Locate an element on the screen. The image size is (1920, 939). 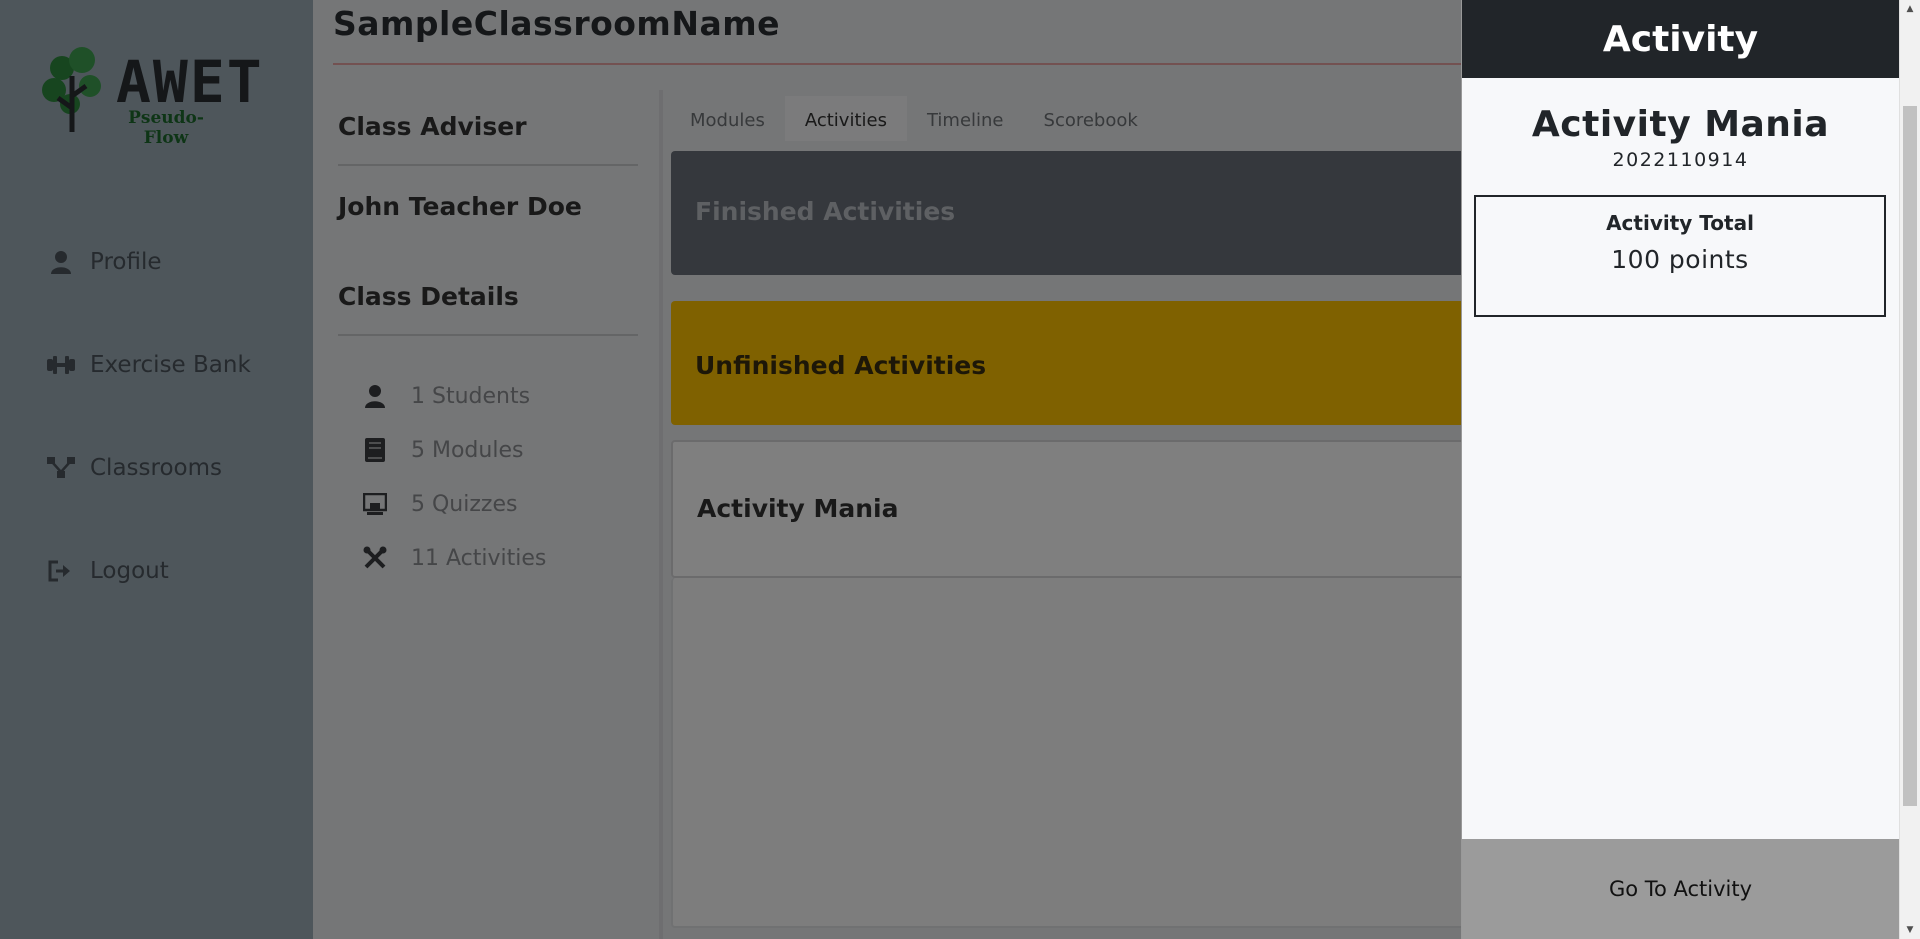
logo: AWET Pseudo-Flow is located at coordinates (160, 97).